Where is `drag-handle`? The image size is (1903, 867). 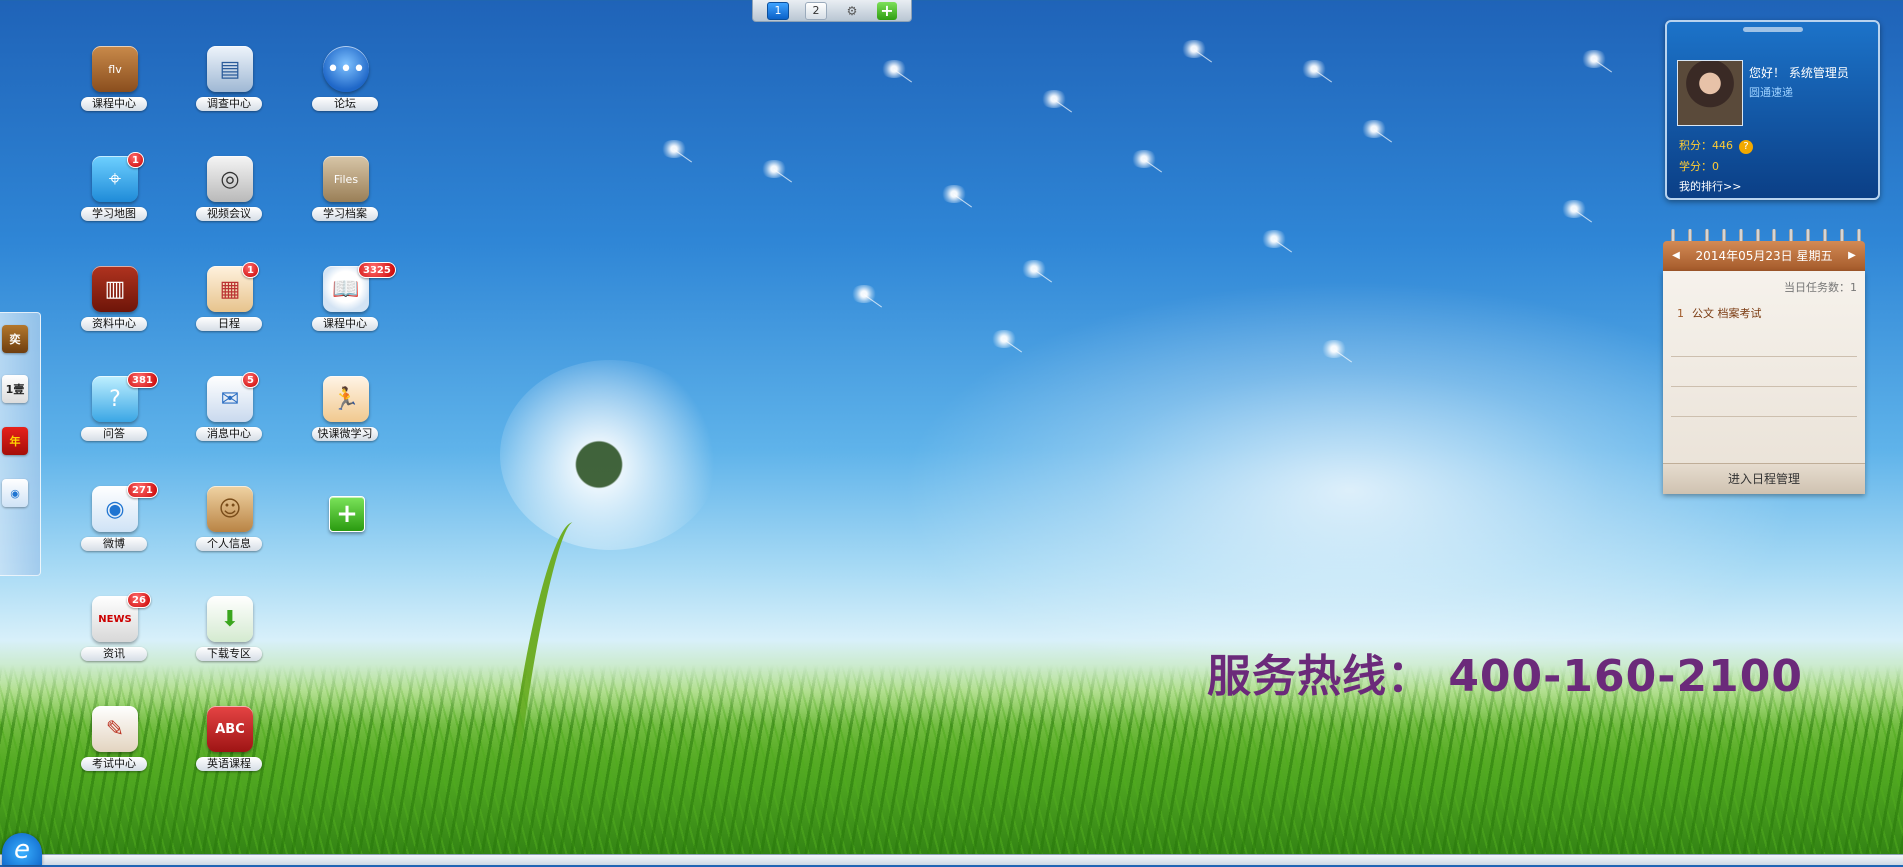 drag-handle is located at coordinates (1773, 29).